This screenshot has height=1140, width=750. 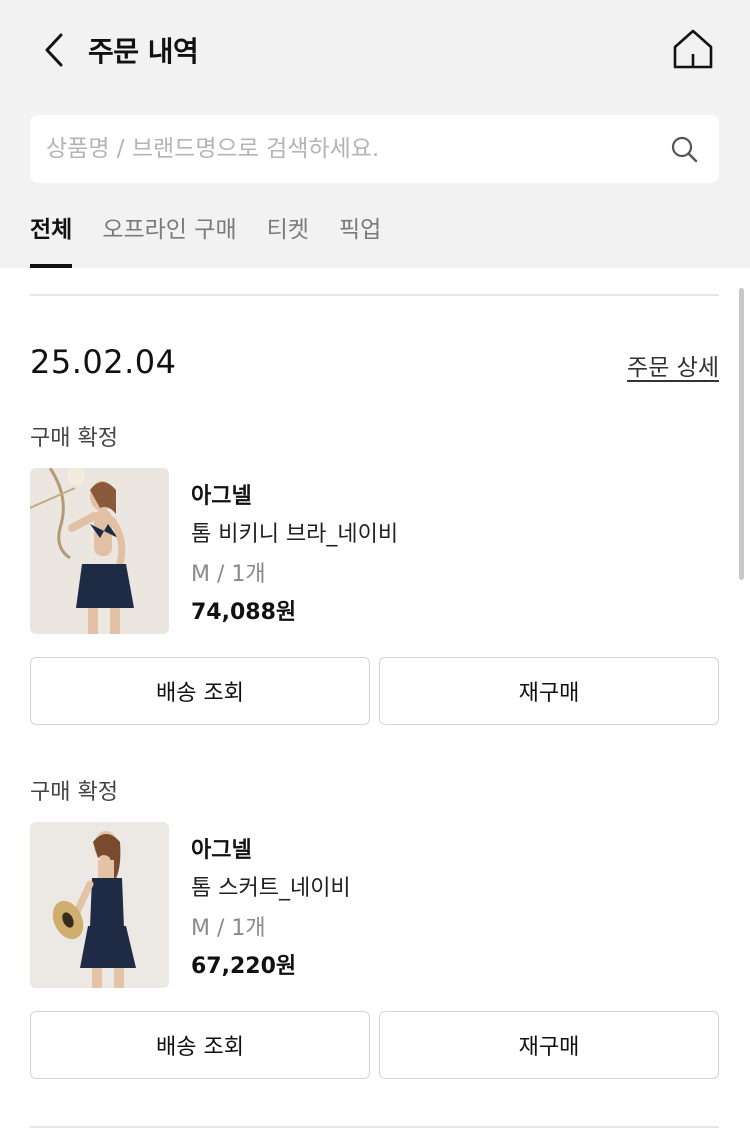 I want to click on search-icon, so click(x=684, y=149).